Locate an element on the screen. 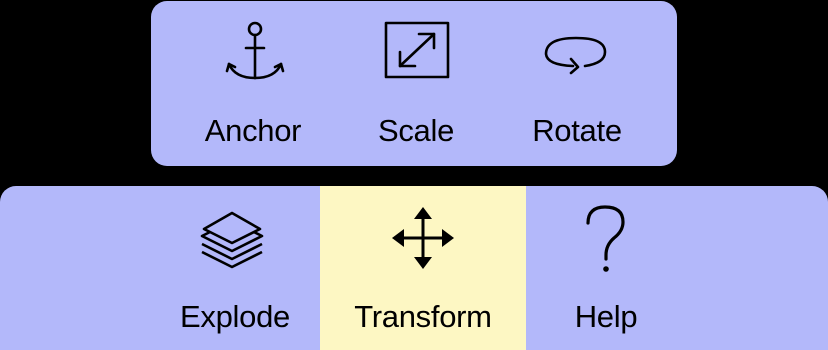  move-icon is located at coordinates (423, 238).